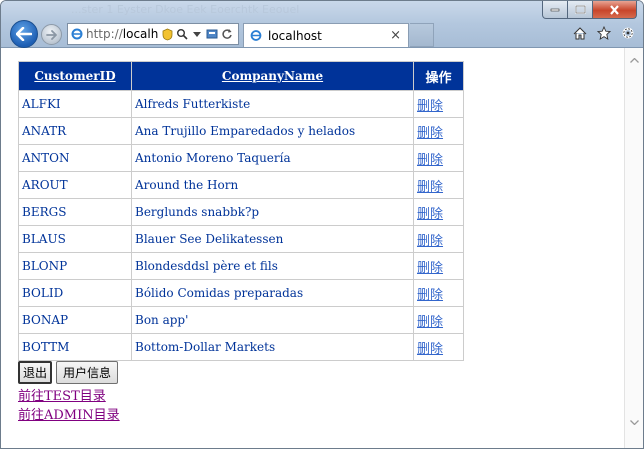 The image size is (644, 449). I want to click on table-row: BERGS Berglunds snabbk?p 删除, so click(241, 212).